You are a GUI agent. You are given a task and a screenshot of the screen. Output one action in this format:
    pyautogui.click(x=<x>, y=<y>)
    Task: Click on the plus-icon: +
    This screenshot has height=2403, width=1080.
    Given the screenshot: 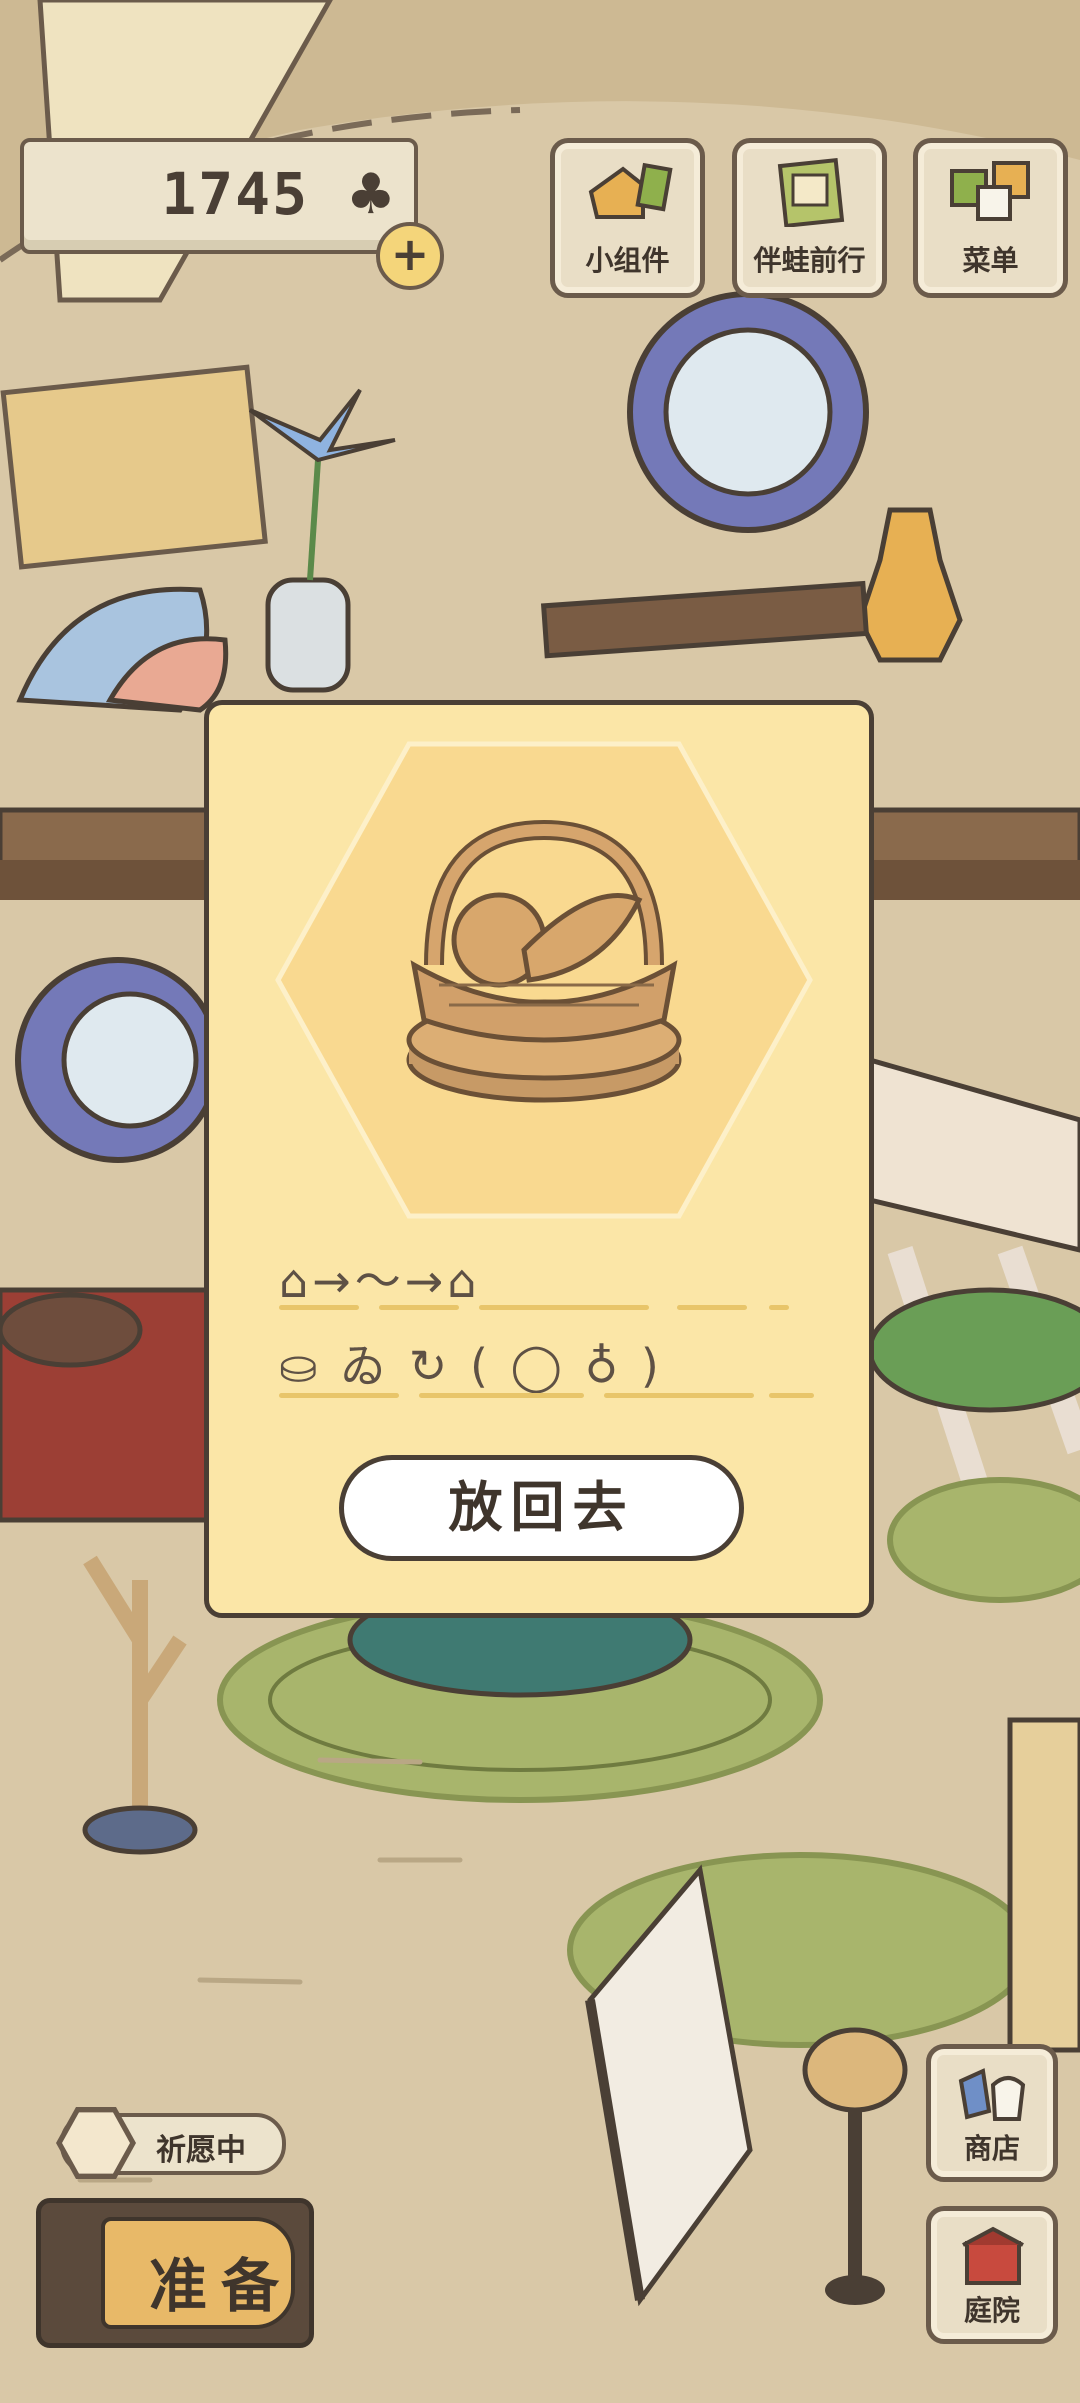 What is the action you would take?
    pyautogui.click(x=410, y=254)
    